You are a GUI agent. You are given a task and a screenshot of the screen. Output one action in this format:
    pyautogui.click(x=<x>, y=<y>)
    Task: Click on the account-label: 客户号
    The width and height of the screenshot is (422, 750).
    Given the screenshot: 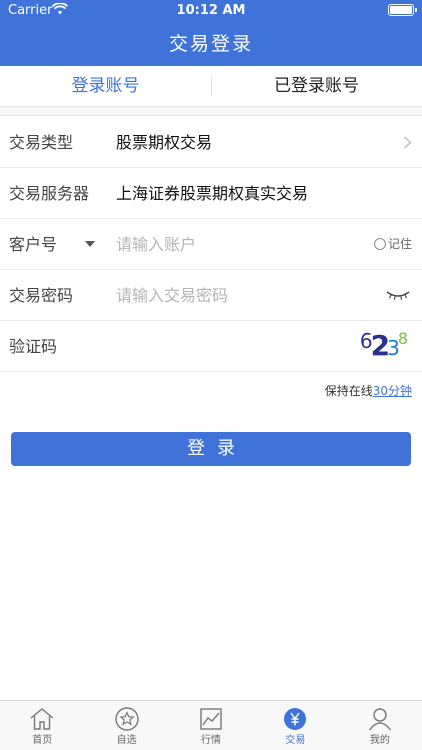 What is the action you would take?
    pyautogui.click(x=33, y=244)
    